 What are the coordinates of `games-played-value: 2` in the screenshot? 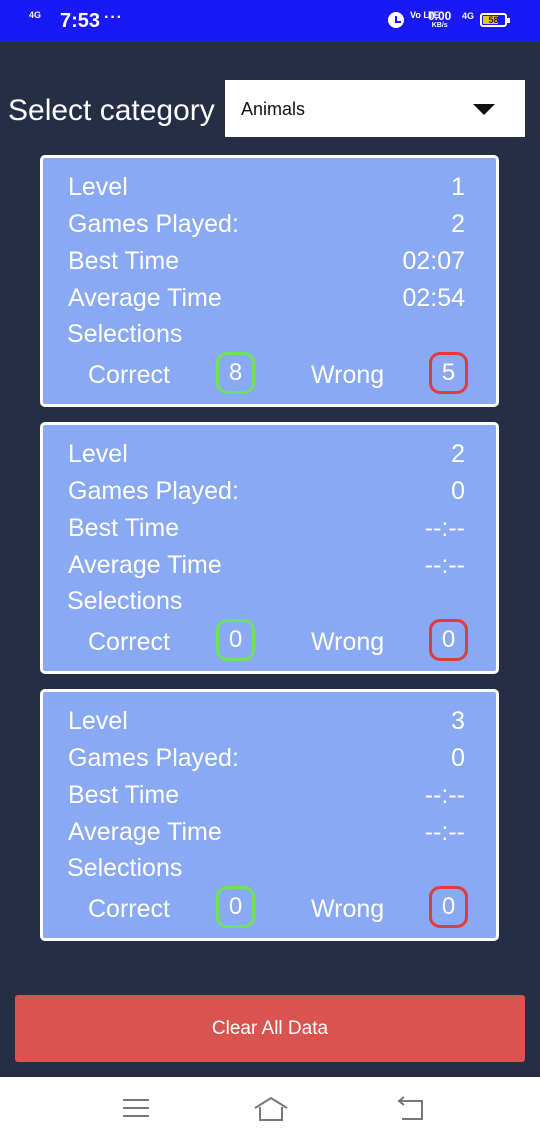 It's located at (458, 224).